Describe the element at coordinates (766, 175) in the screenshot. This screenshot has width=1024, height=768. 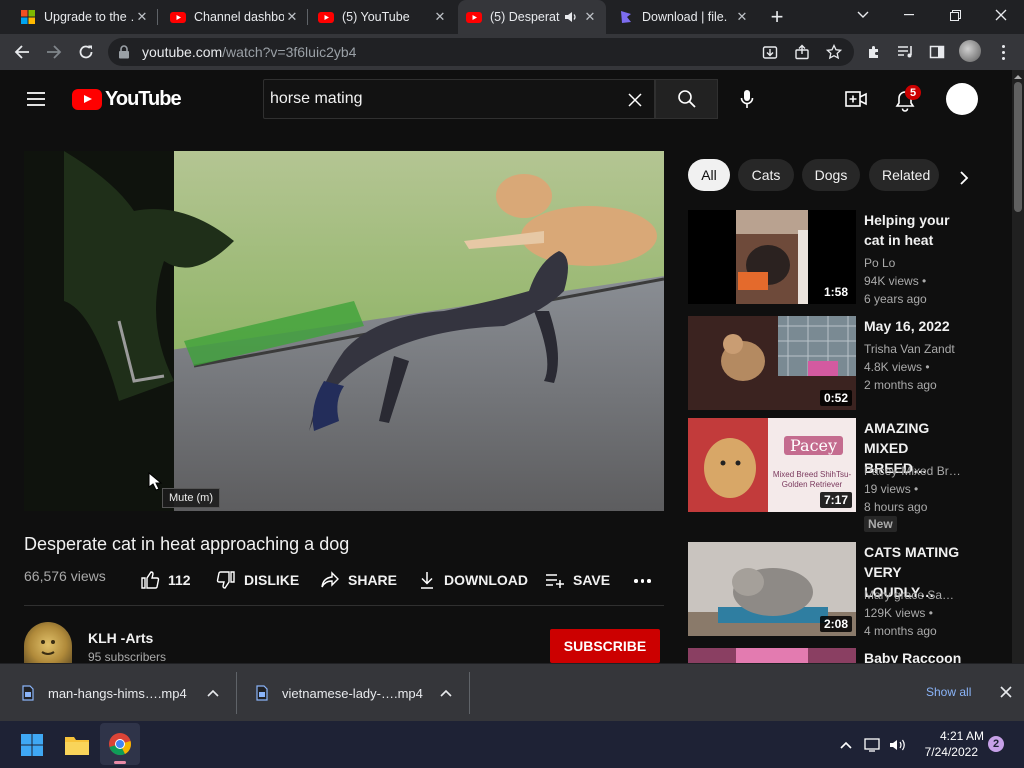
I see `chip-cats: Cats` at that location.